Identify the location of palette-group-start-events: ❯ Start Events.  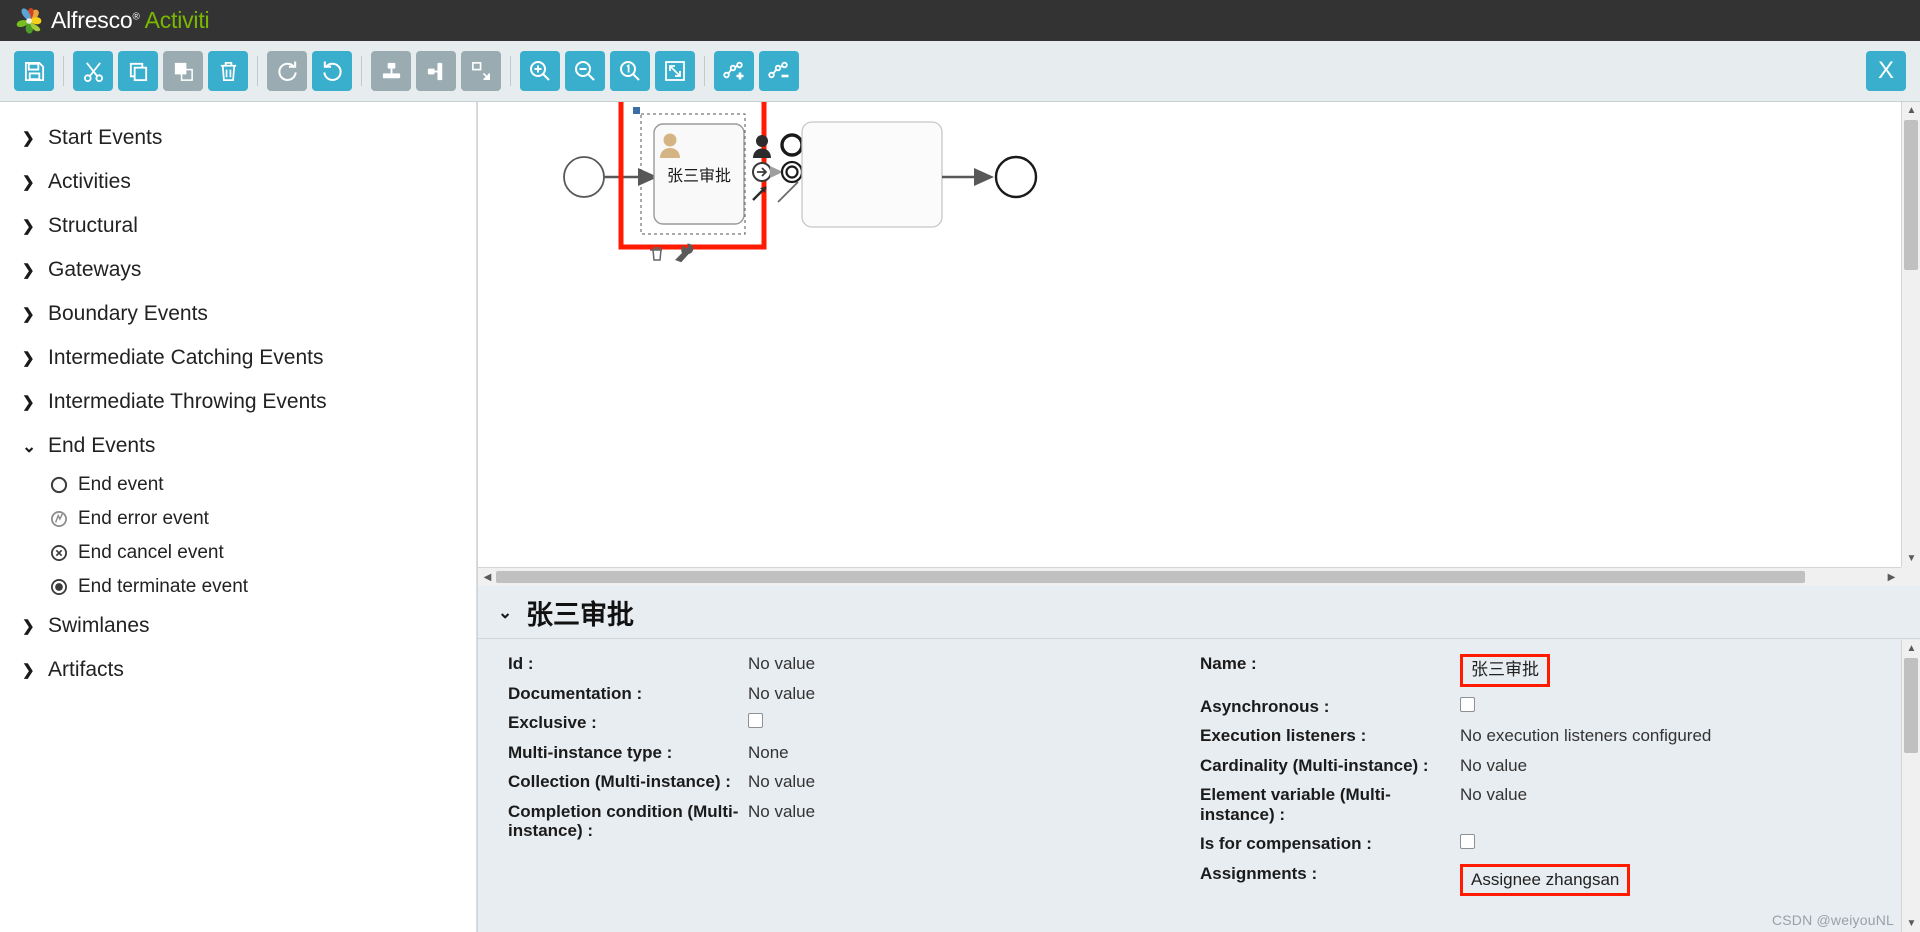
(238, 138).